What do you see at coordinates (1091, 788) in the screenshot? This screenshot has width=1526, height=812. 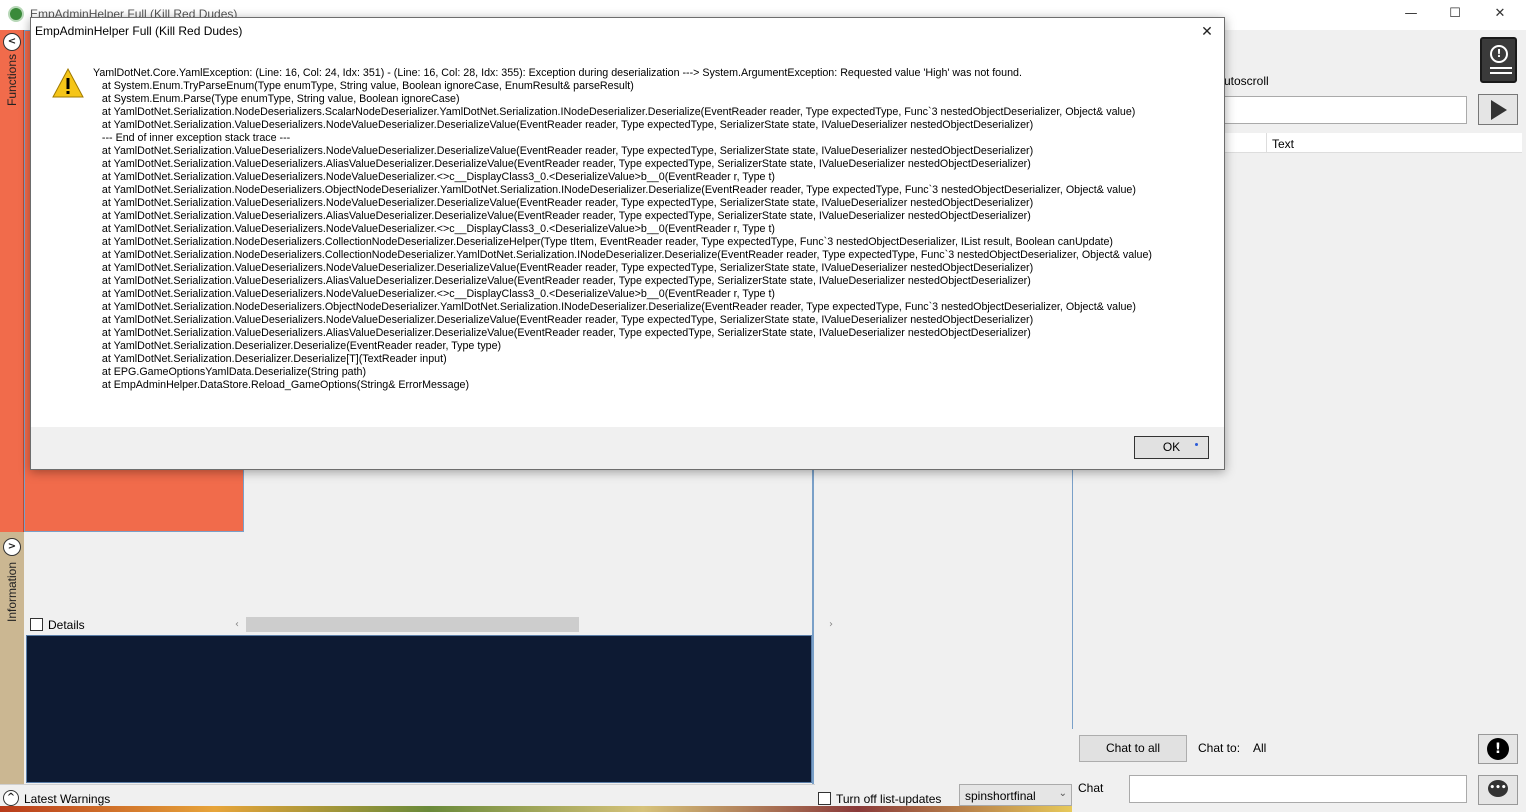 I see `chat-label: Chat` at bounding box center [1091, 788].